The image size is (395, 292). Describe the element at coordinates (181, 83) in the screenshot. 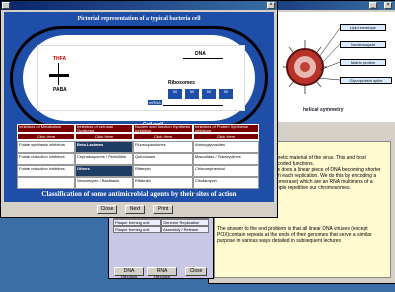

I see `ribosomes-label: Ribosomes` at that location.